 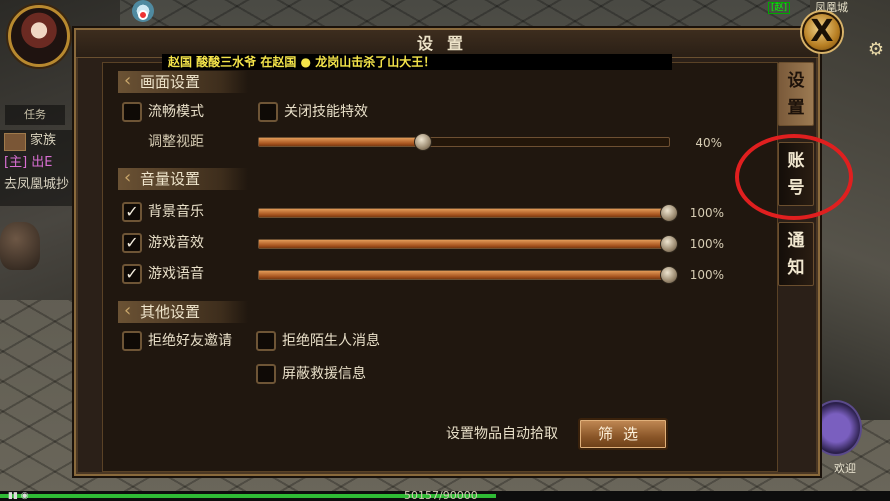 I want to click on bg-music-option: ✓ 背景音乐, so click(x=163, y=212).